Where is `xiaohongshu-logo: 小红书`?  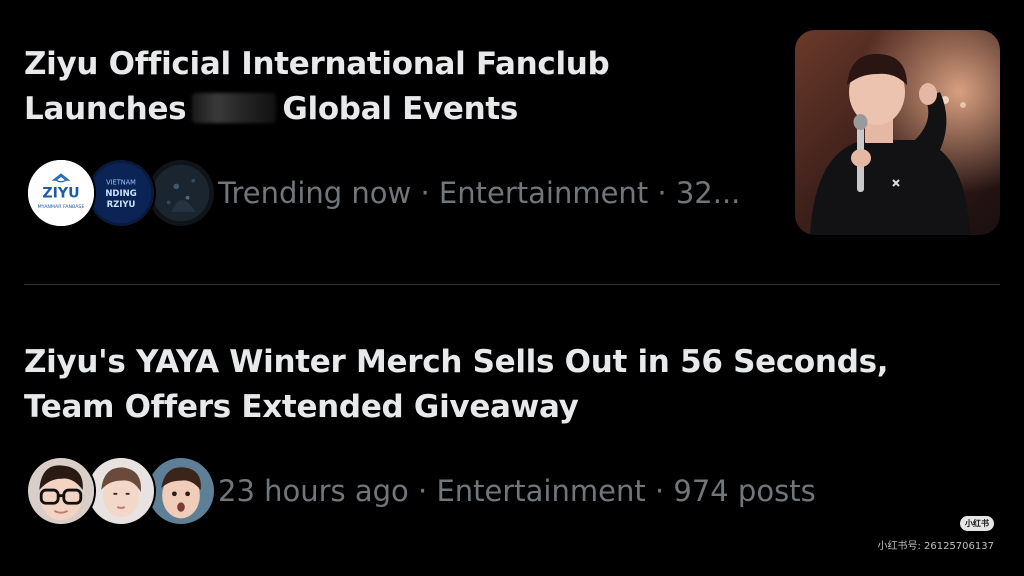 xiaohongshu-logo: 小红书 is located at coordinates (977, 523).